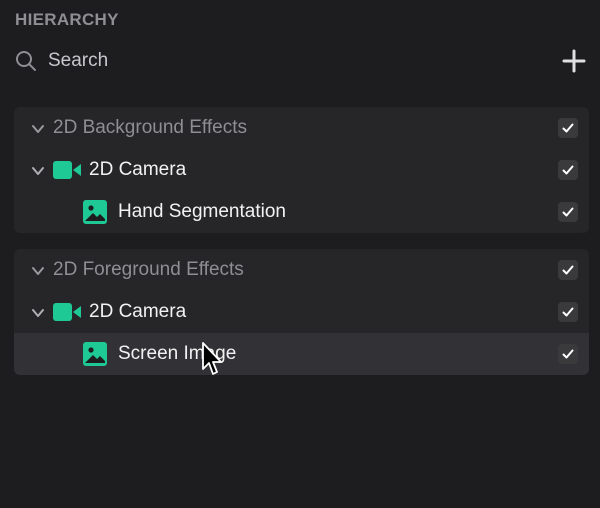  Describe the element at coordinates (202, 211) in the screenshot. I see `tree-row-label: Hand Segmentation` at that location.